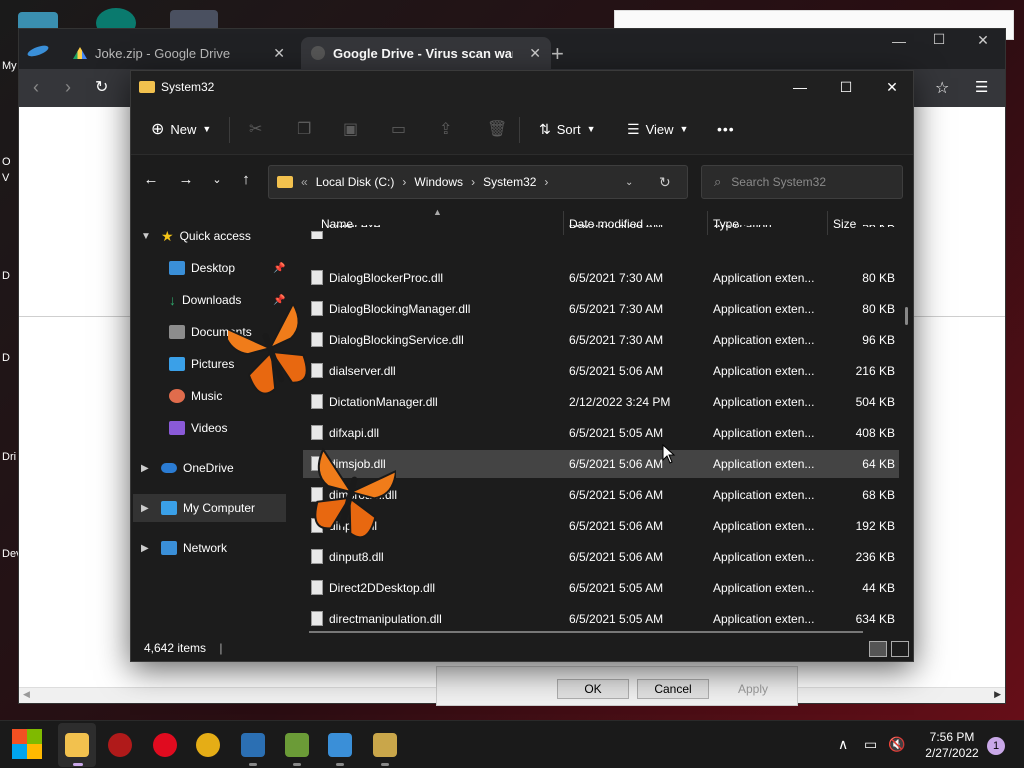 The image size is (1024, 768). Describe the element at coordinates (120, 745) in the screenshot. I see `antivirus-icon` at that location.